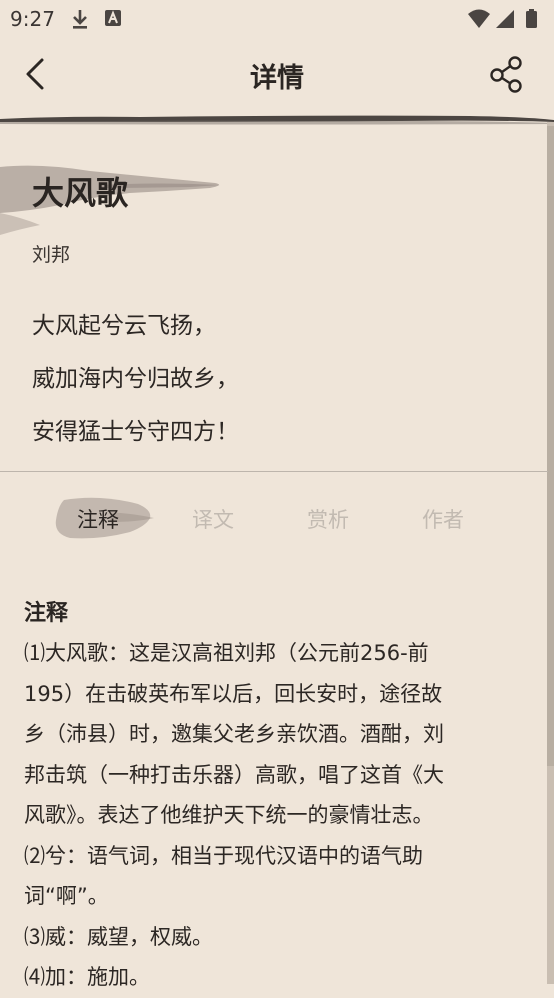 The height and width of the screenshot is (998, 554). Describe the element at coordinates (223, 855) in the screenshot. I see `note-line: ⑵兮：语气词，相当于现代汉语中的语气助` at that location.